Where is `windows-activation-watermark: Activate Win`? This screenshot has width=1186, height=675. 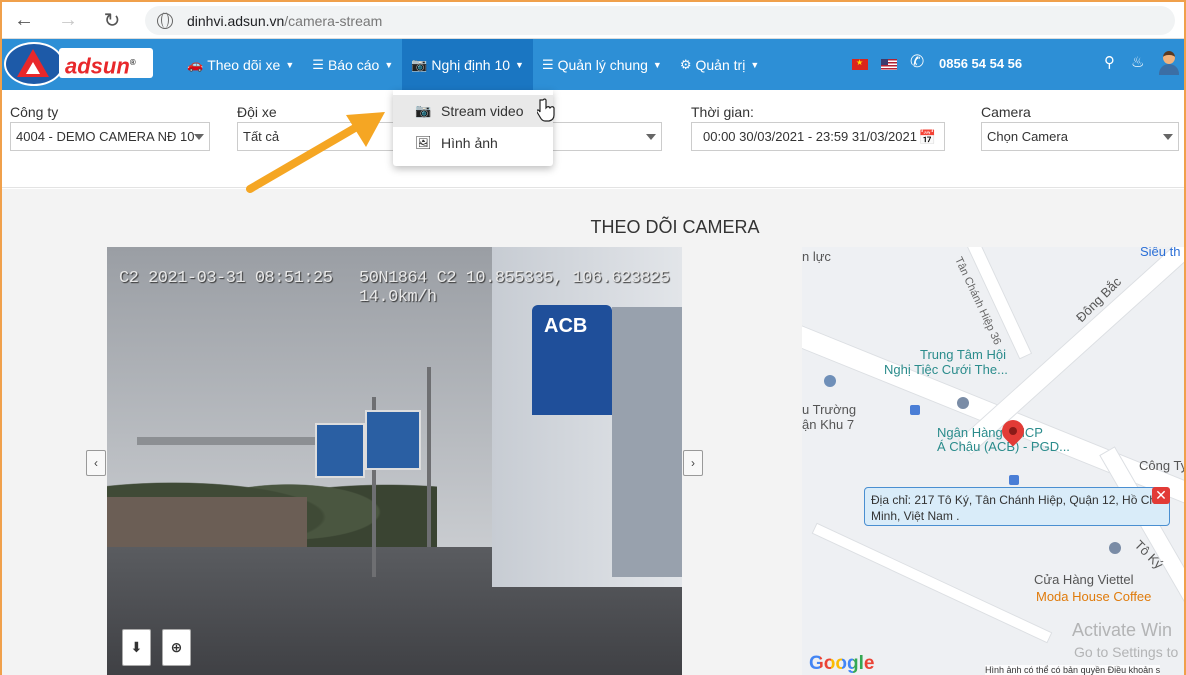 windows-activation-watermark: Activate Win is located at coordinates (1122, 630).